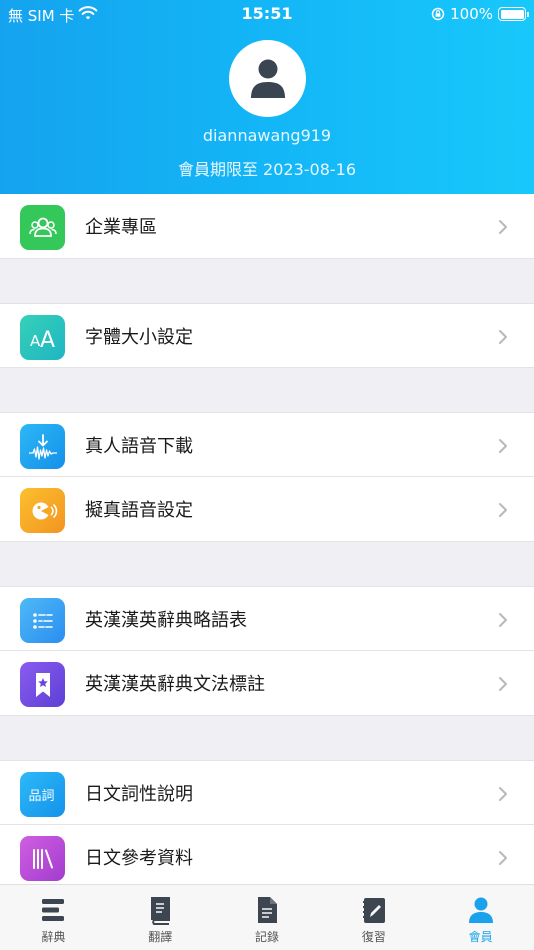  Describe the element at coordinates (373, 910) in the screenshot. I see `notebook-pencil-icon` at that location.